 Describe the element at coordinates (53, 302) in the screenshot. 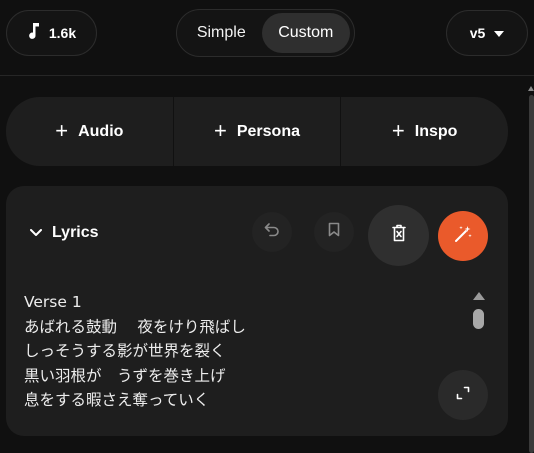

I see `lyrics-line: Verse 1` at that location.